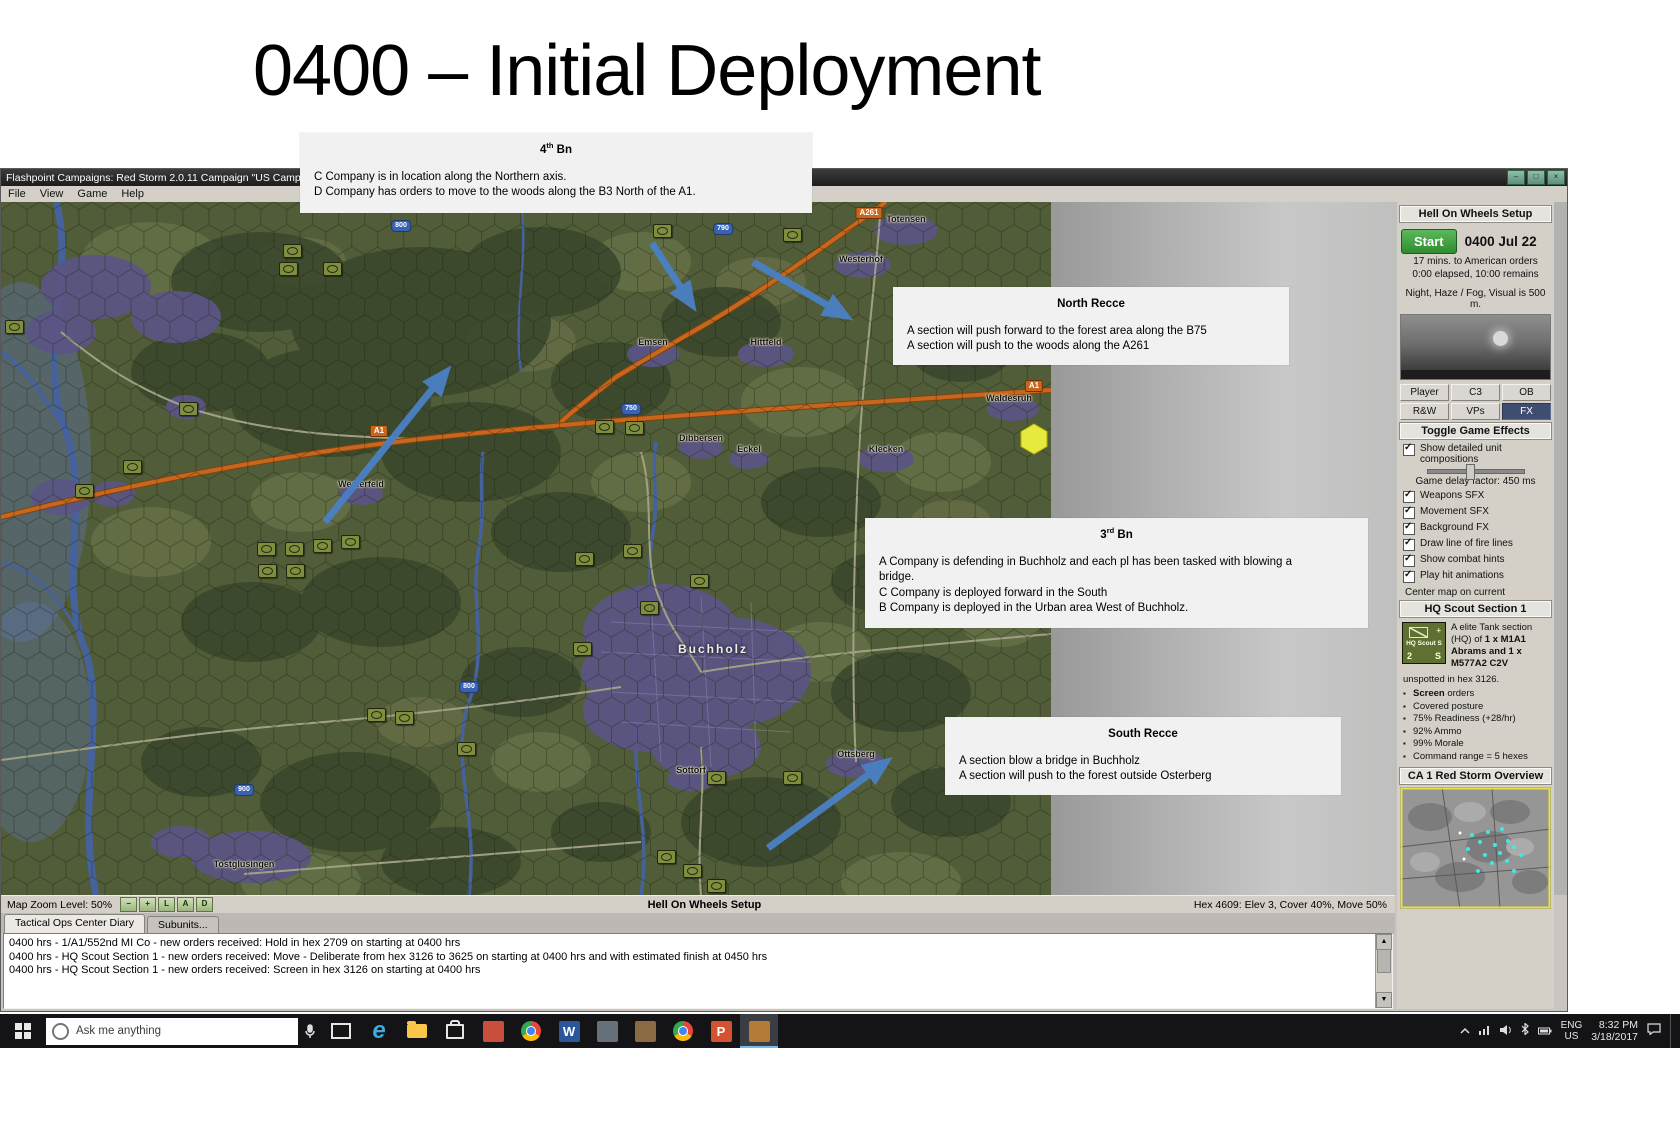 The image size is (1680, 1122). Describe the element at coordinates (1454, 527) in the screenshot. I see `background-fx-label: Background FX` at that location.